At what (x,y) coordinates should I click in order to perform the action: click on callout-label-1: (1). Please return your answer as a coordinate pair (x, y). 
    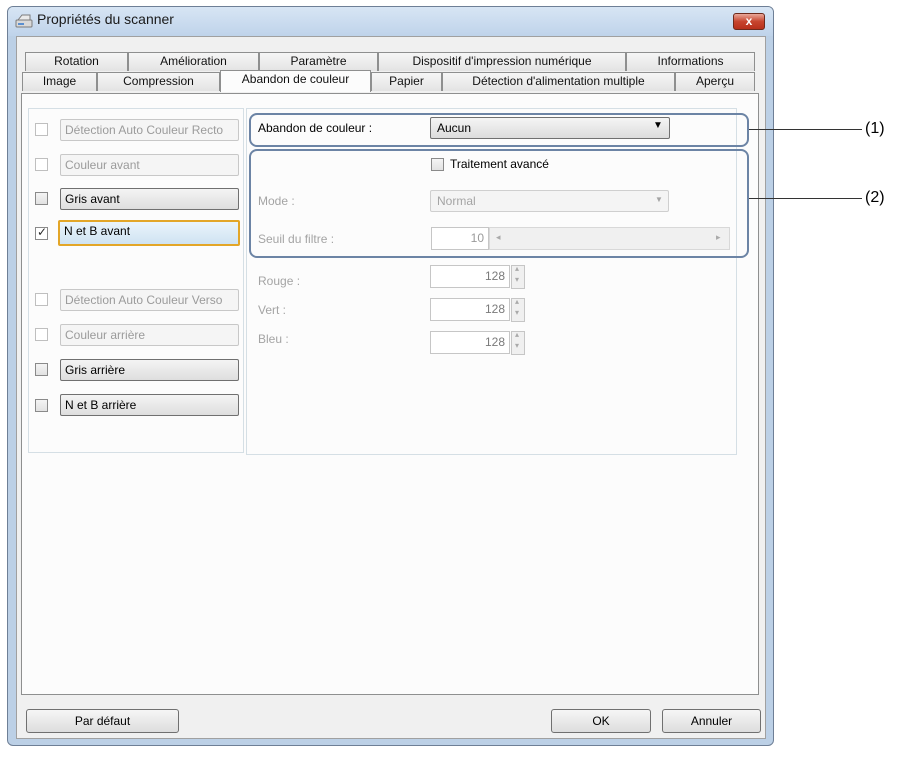
    Looking at the image, I should click on (875, 128).